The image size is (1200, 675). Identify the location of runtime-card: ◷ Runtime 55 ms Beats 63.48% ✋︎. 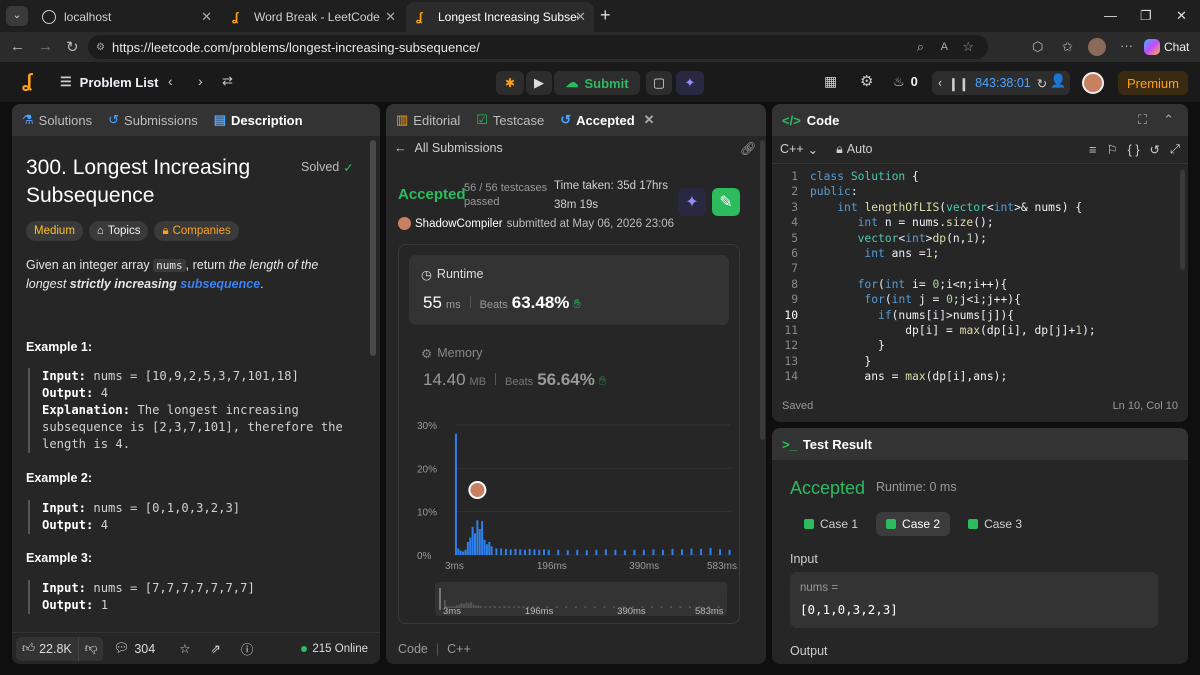
(569, 290).